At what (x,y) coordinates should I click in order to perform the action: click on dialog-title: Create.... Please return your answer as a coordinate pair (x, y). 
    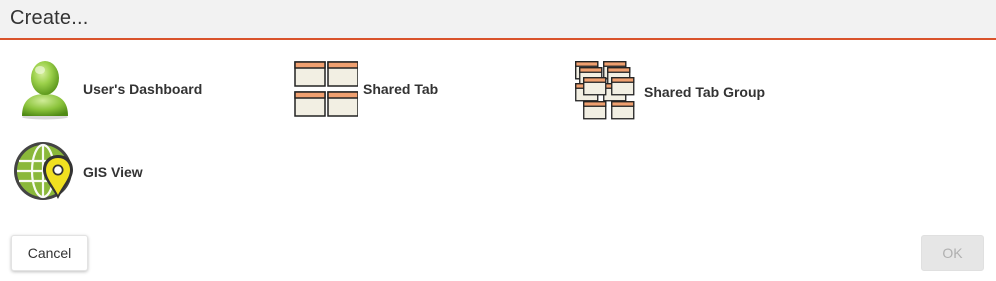
    Looking at the image, I should click on (49, 18).